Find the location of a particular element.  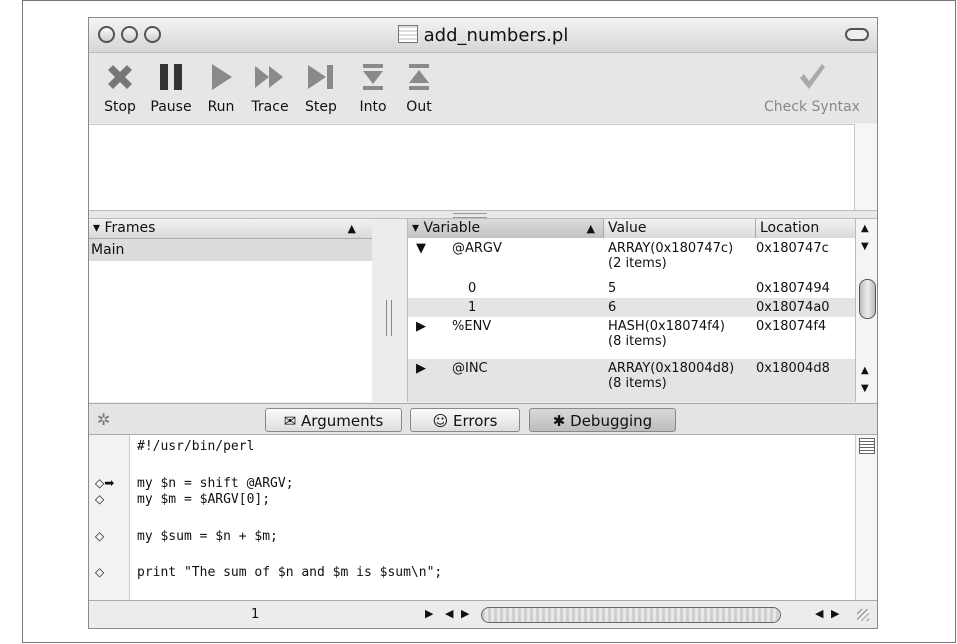

variable-column-header: ▾ Variable ▲ is located at coordinates (506, 228).